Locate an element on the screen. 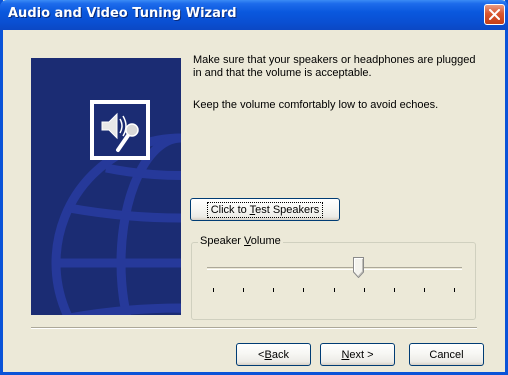  volume-slider-track is located at coordinates (334, 268).